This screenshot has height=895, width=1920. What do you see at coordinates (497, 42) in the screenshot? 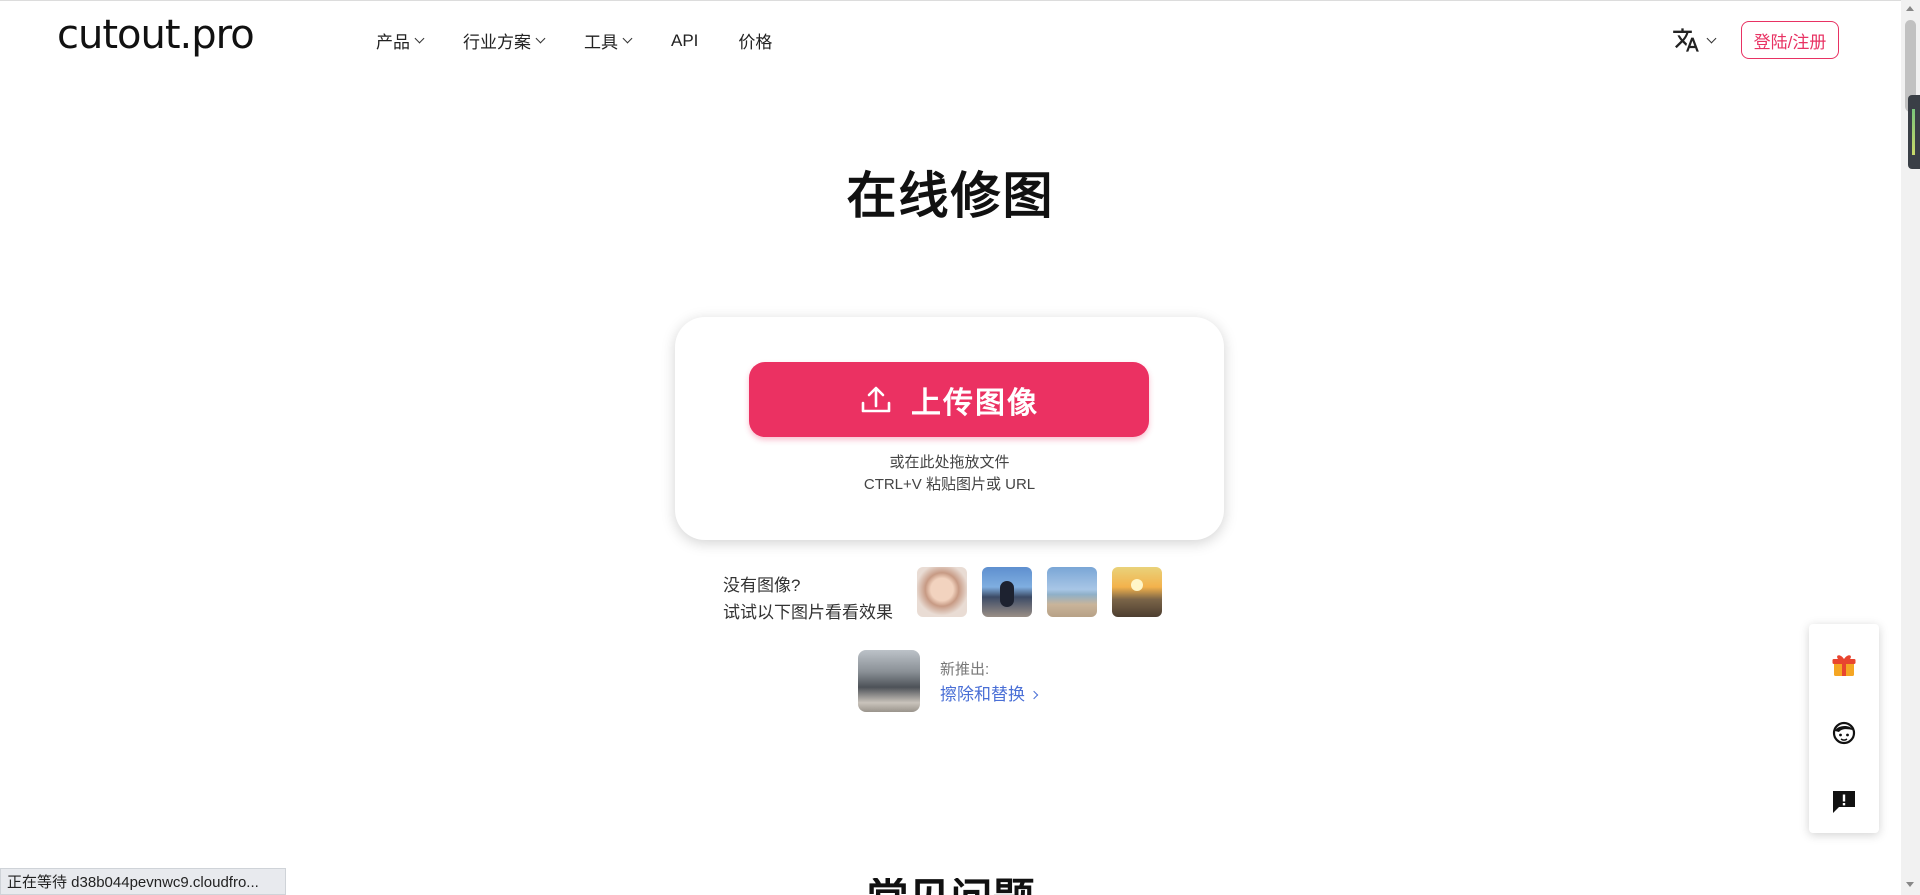
I see `nav-item-label: 行业方案` at bounding box center [497, 42].